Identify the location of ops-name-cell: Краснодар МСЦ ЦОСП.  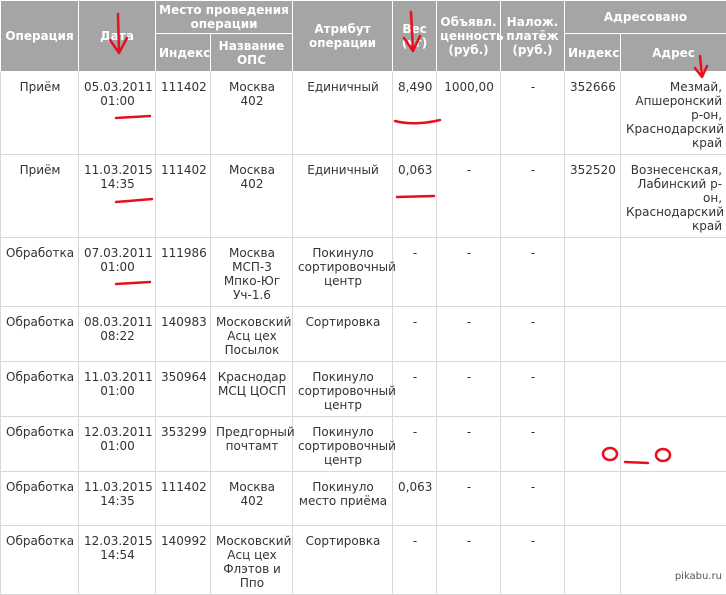
(252, 389).